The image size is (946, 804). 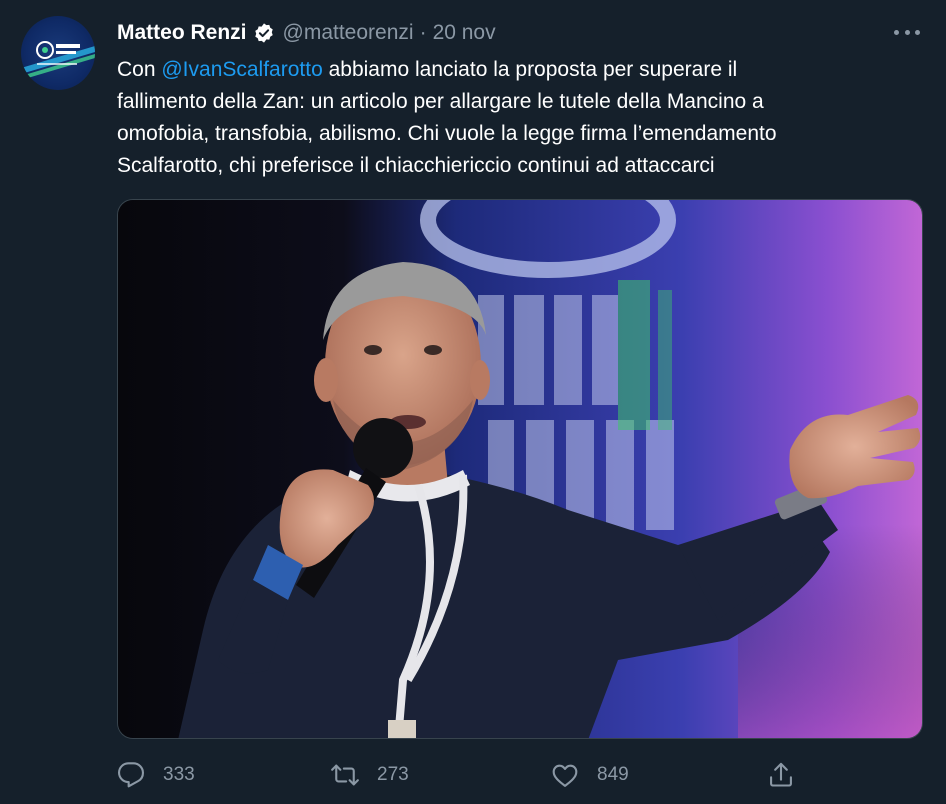 I want to click on reply-count: 333, so click(x=179, y=774).